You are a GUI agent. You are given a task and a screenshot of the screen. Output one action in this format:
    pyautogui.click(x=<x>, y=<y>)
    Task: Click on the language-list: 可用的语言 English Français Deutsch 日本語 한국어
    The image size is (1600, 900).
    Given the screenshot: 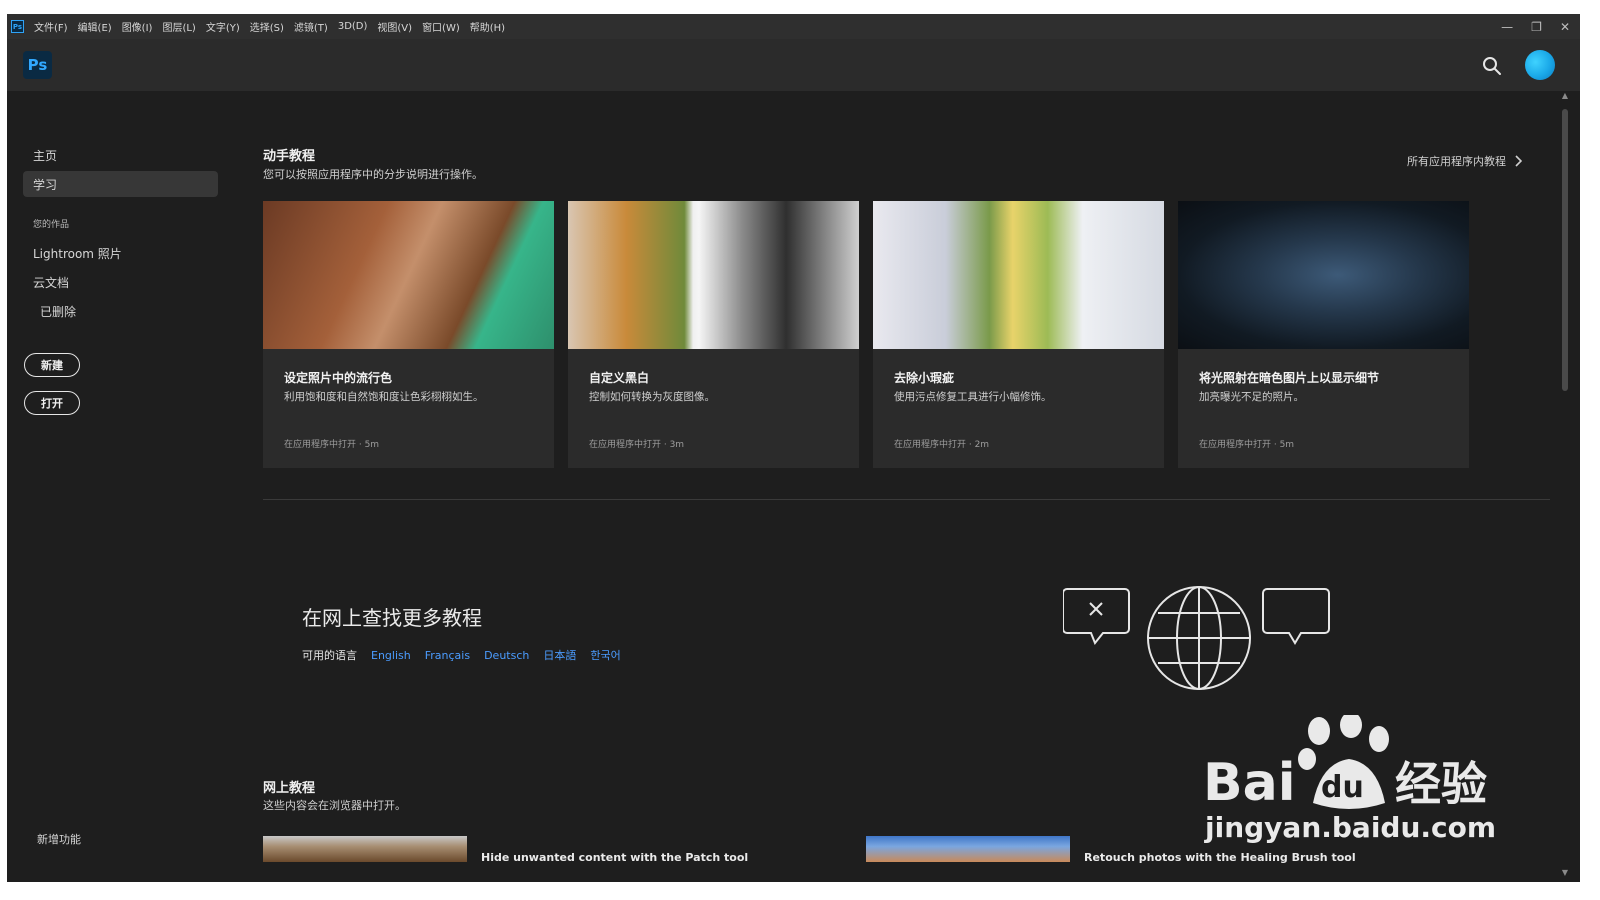 What is the action you would take?
    pyautogui.click(x=461, y=655)
    